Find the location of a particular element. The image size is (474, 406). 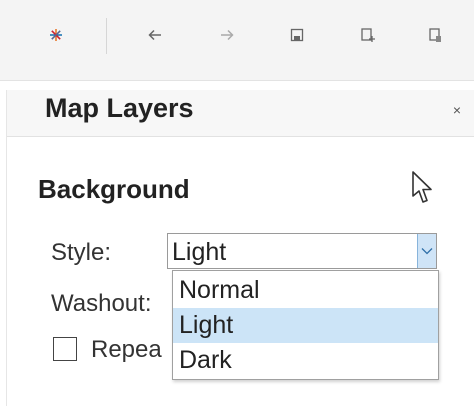

dropdown-option-light: Light is located at coordinates (305, 325).